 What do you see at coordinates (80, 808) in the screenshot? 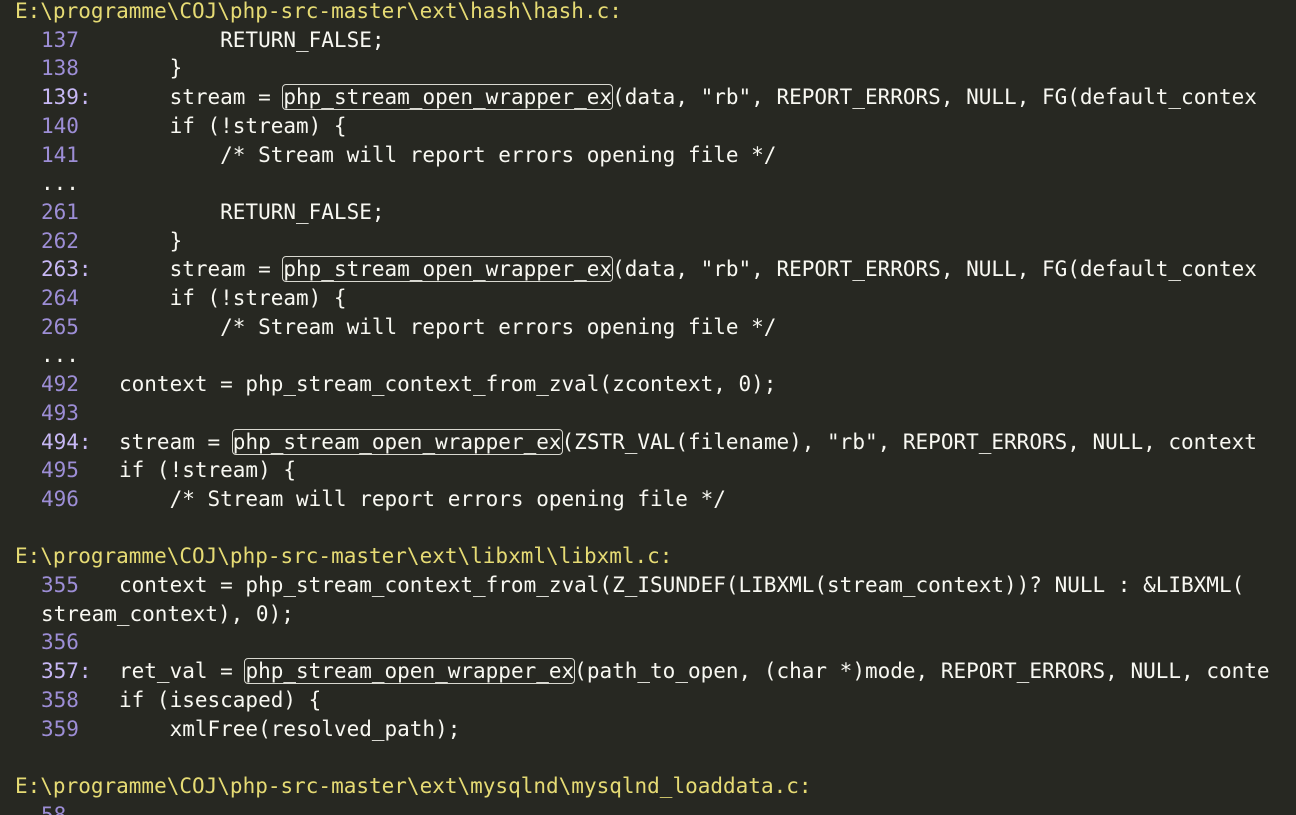
I see `result-context-line: 58` at bounding box center [80, 808].